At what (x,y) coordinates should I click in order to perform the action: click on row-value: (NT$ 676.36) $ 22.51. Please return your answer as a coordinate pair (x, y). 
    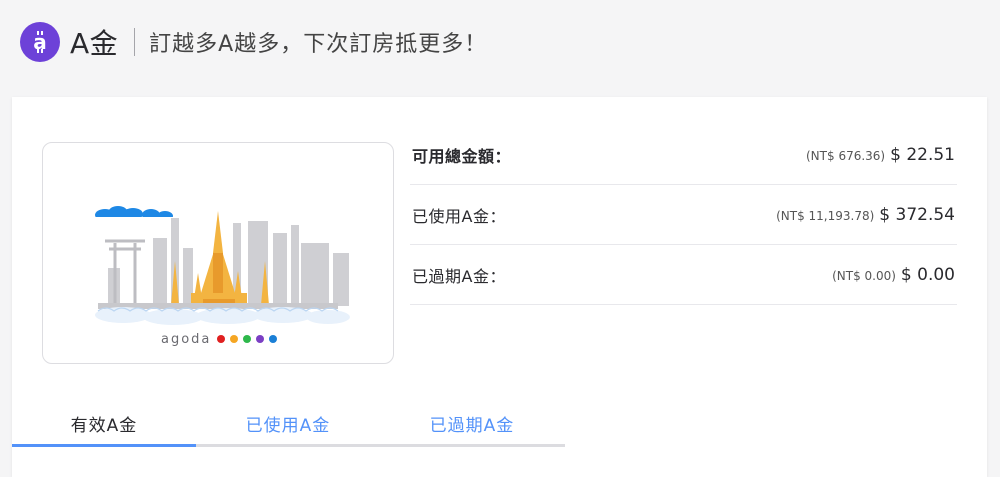
    Looking at the image, I should click on (880, 155).